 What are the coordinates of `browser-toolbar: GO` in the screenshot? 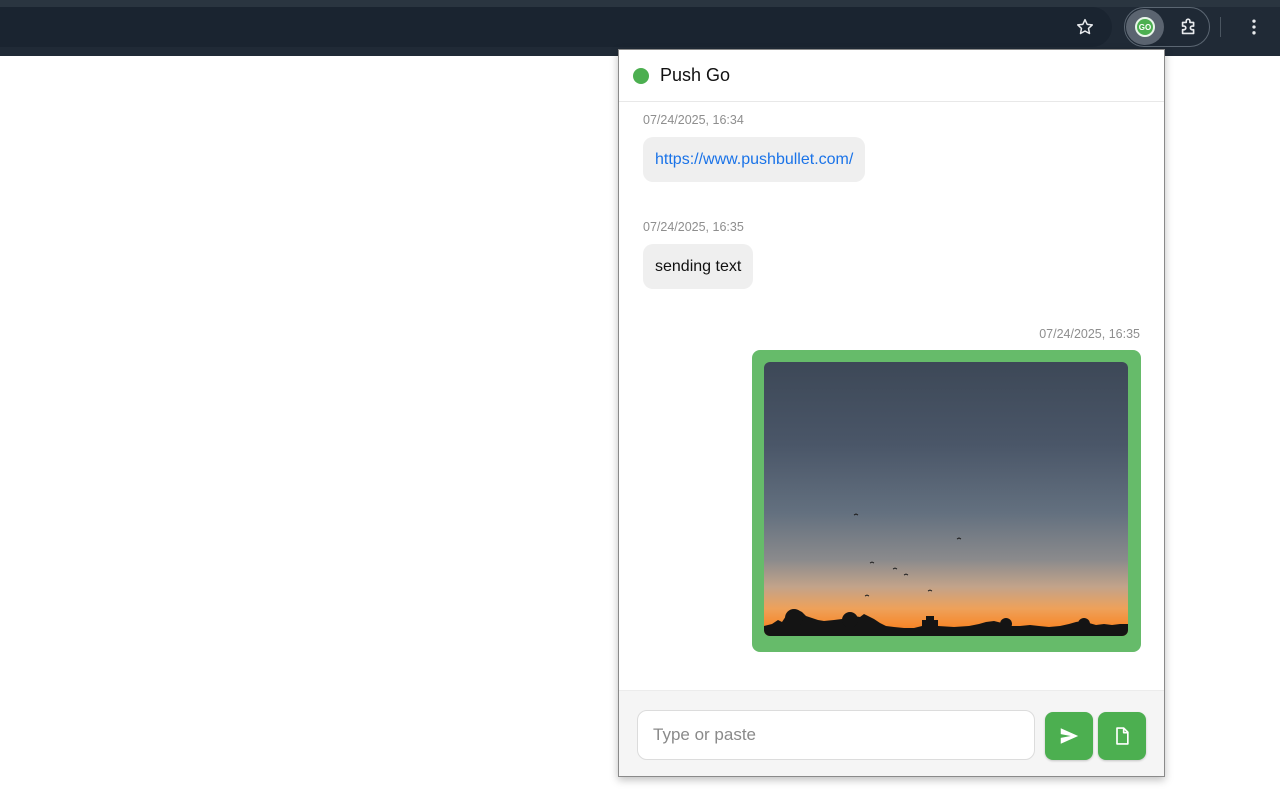 It's located at (640, 28).